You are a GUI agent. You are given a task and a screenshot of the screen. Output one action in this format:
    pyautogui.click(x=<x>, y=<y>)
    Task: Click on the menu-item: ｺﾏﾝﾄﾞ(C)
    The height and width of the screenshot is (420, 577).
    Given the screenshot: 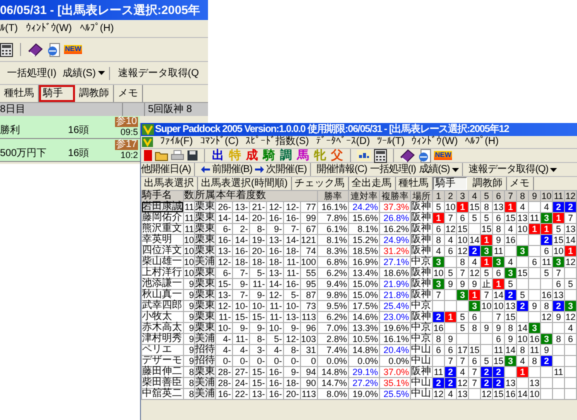 What is the action you would take?
    pyautogui.click(x=219, y=142)
    